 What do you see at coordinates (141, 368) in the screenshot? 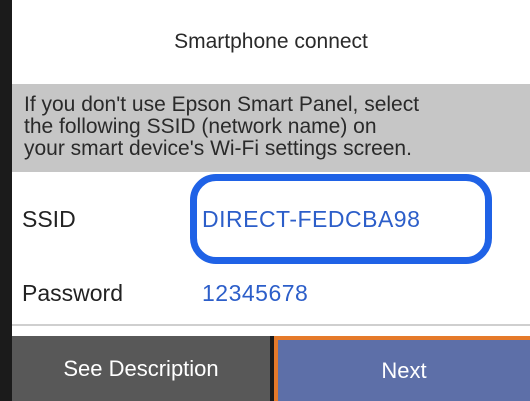
I see `see-description-button: See Description` at bounding box center [141, 368].